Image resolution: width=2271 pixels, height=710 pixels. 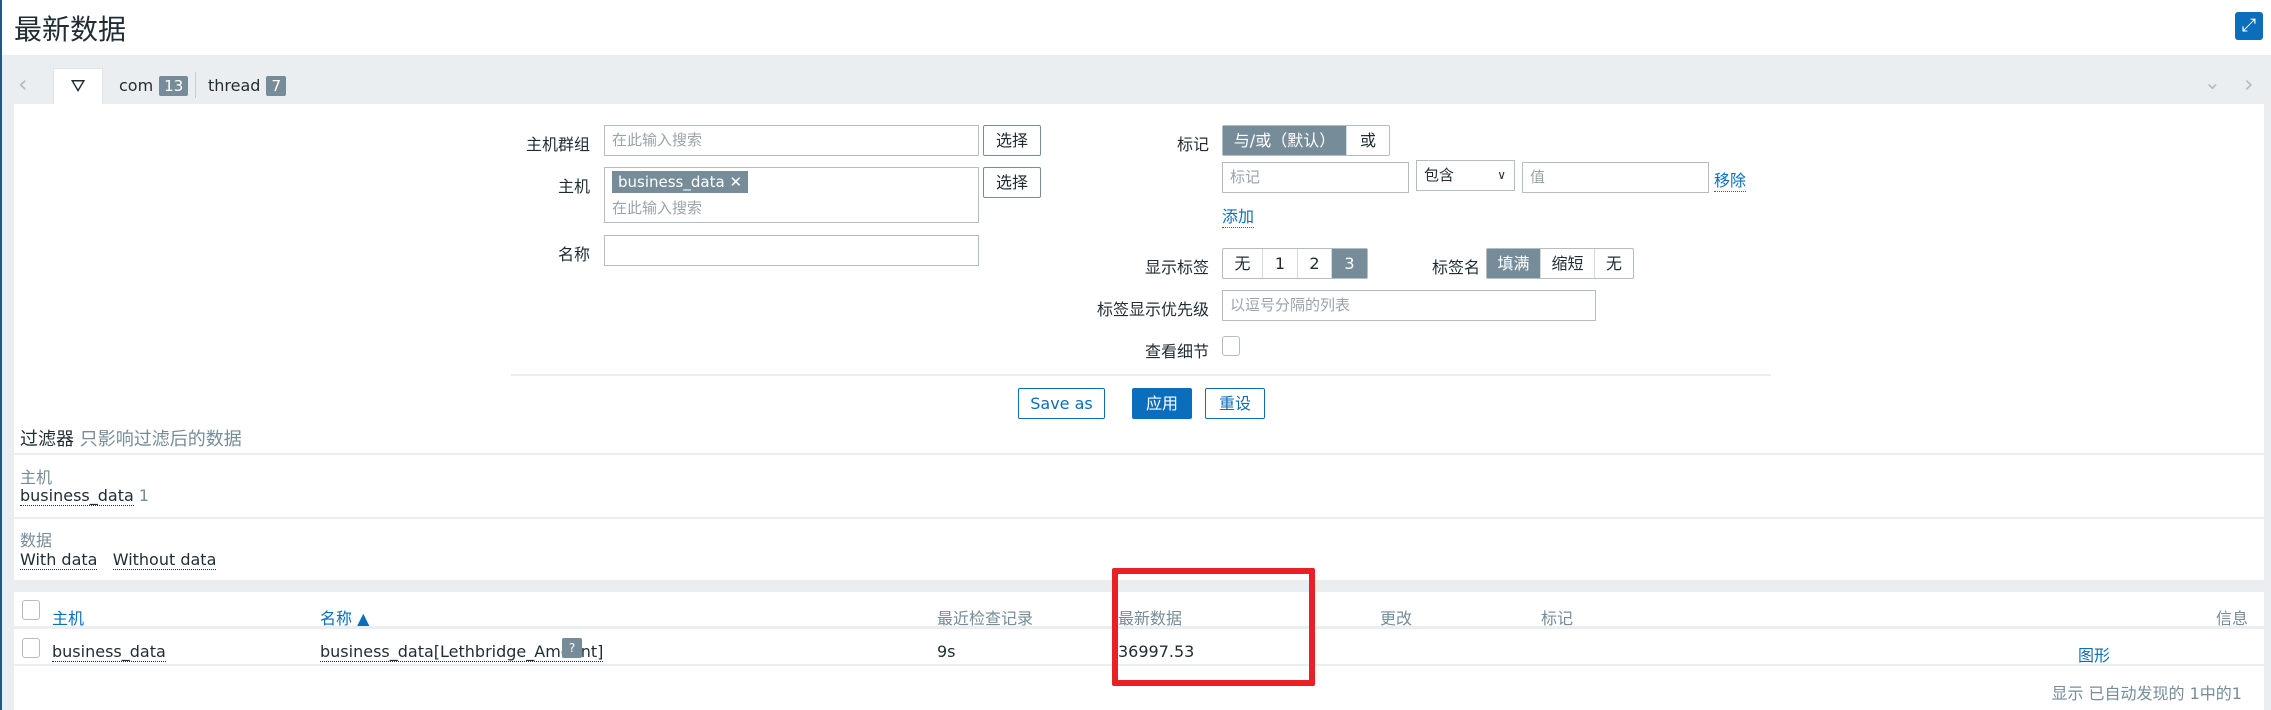 What do you see at coordinates (1235, 403) in the screenshot?
I see `reset-button: 重设` at bounding box center [1235, 403].